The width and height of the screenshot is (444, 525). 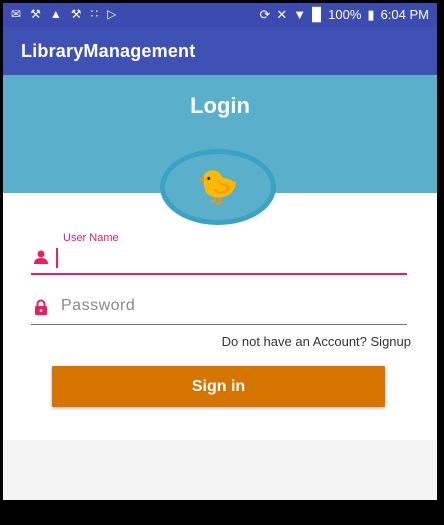 What do you see at coordinates (300, 14) in the screenshot?
I see `wifi-icon: ▼` at bounding box center [300, 14].